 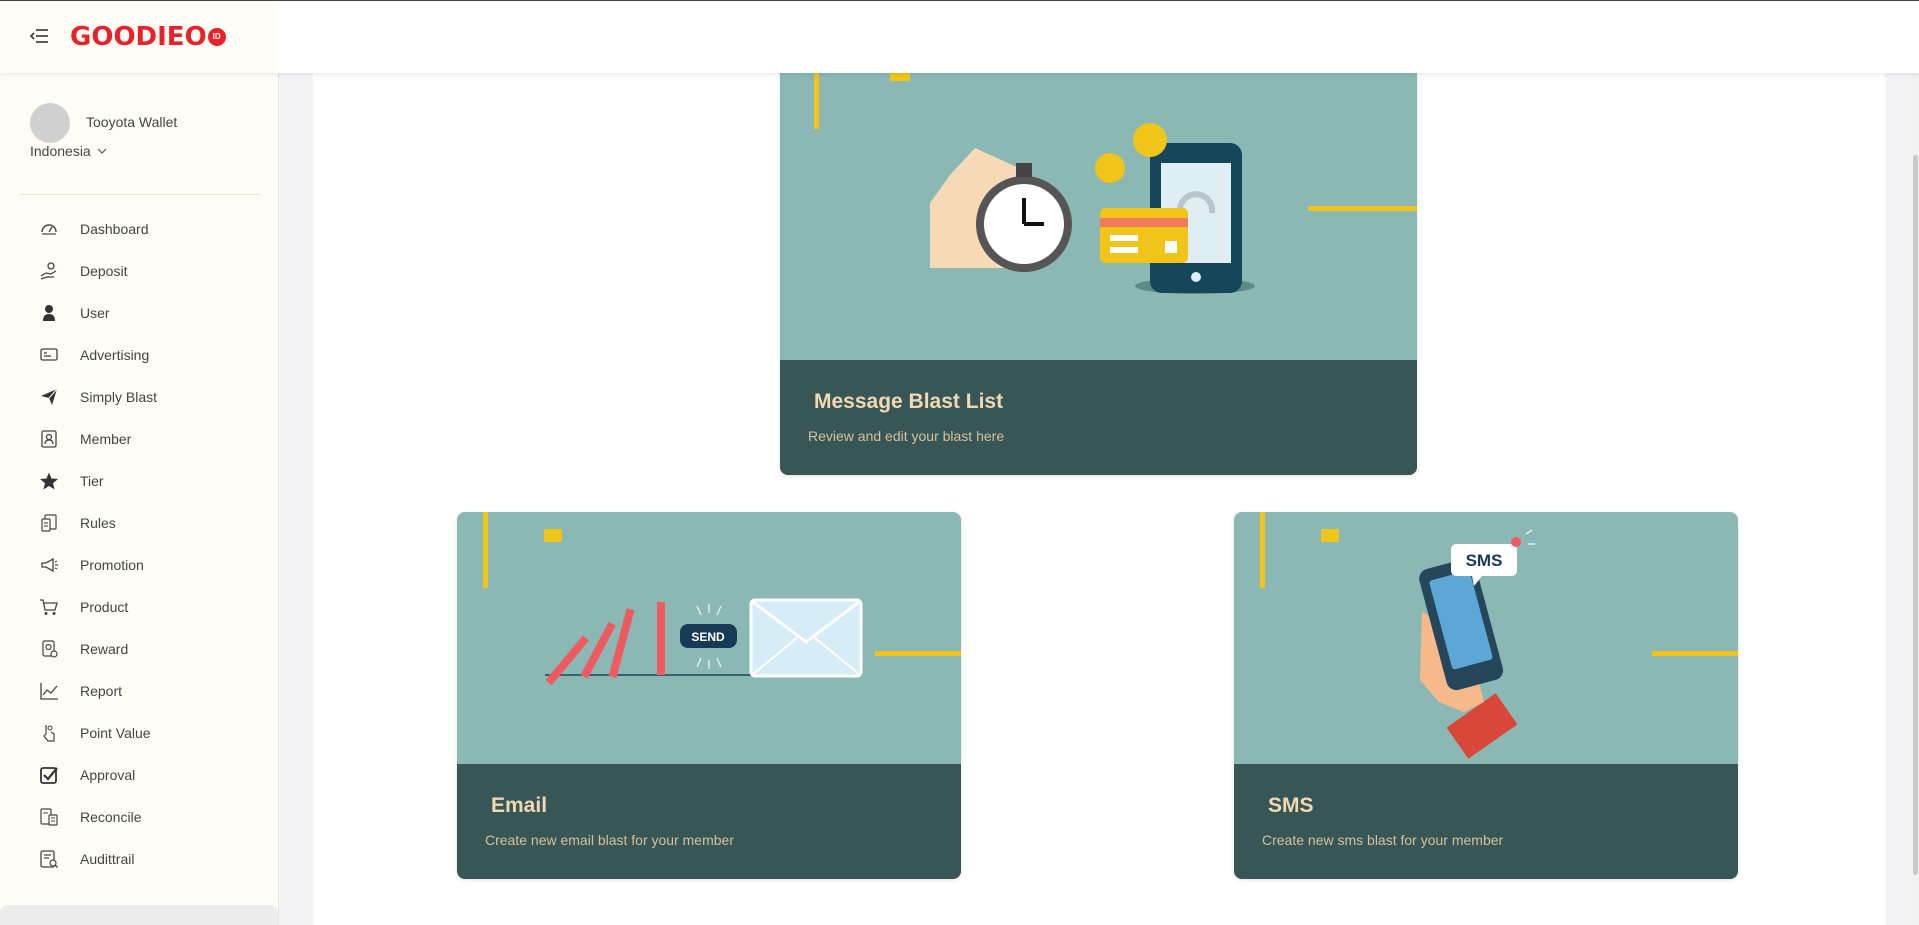 What do you see at coordinates (104, 649) in the screenshot?
I see `sidebar-item-label: Reward` at bounding box center [104, 649].